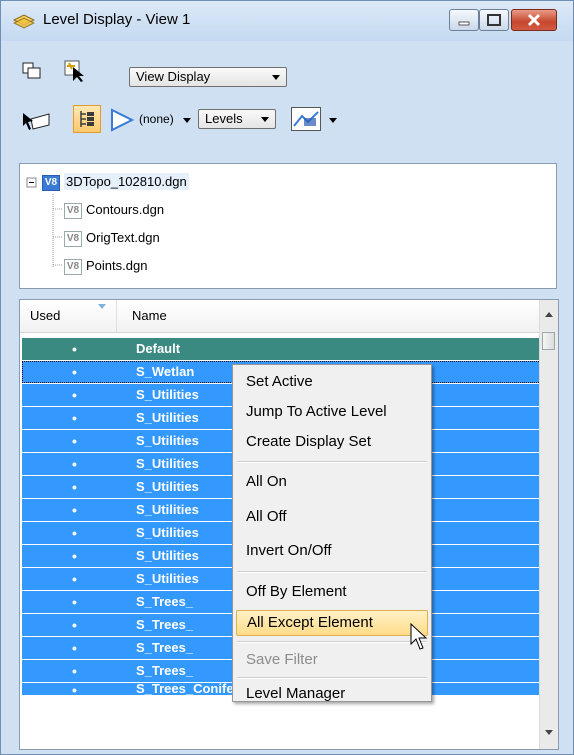 This screenshot has height=755, width=574. Describe the element at coordinates (75, 72) in the screenshot. I see `select-pointer-icon` at that location.